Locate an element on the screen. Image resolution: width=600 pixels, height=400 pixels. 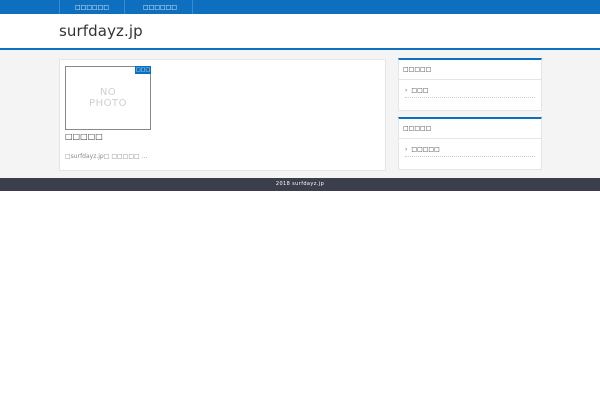
no-photo-text-line1: NO is located at coordinates (108, 92).